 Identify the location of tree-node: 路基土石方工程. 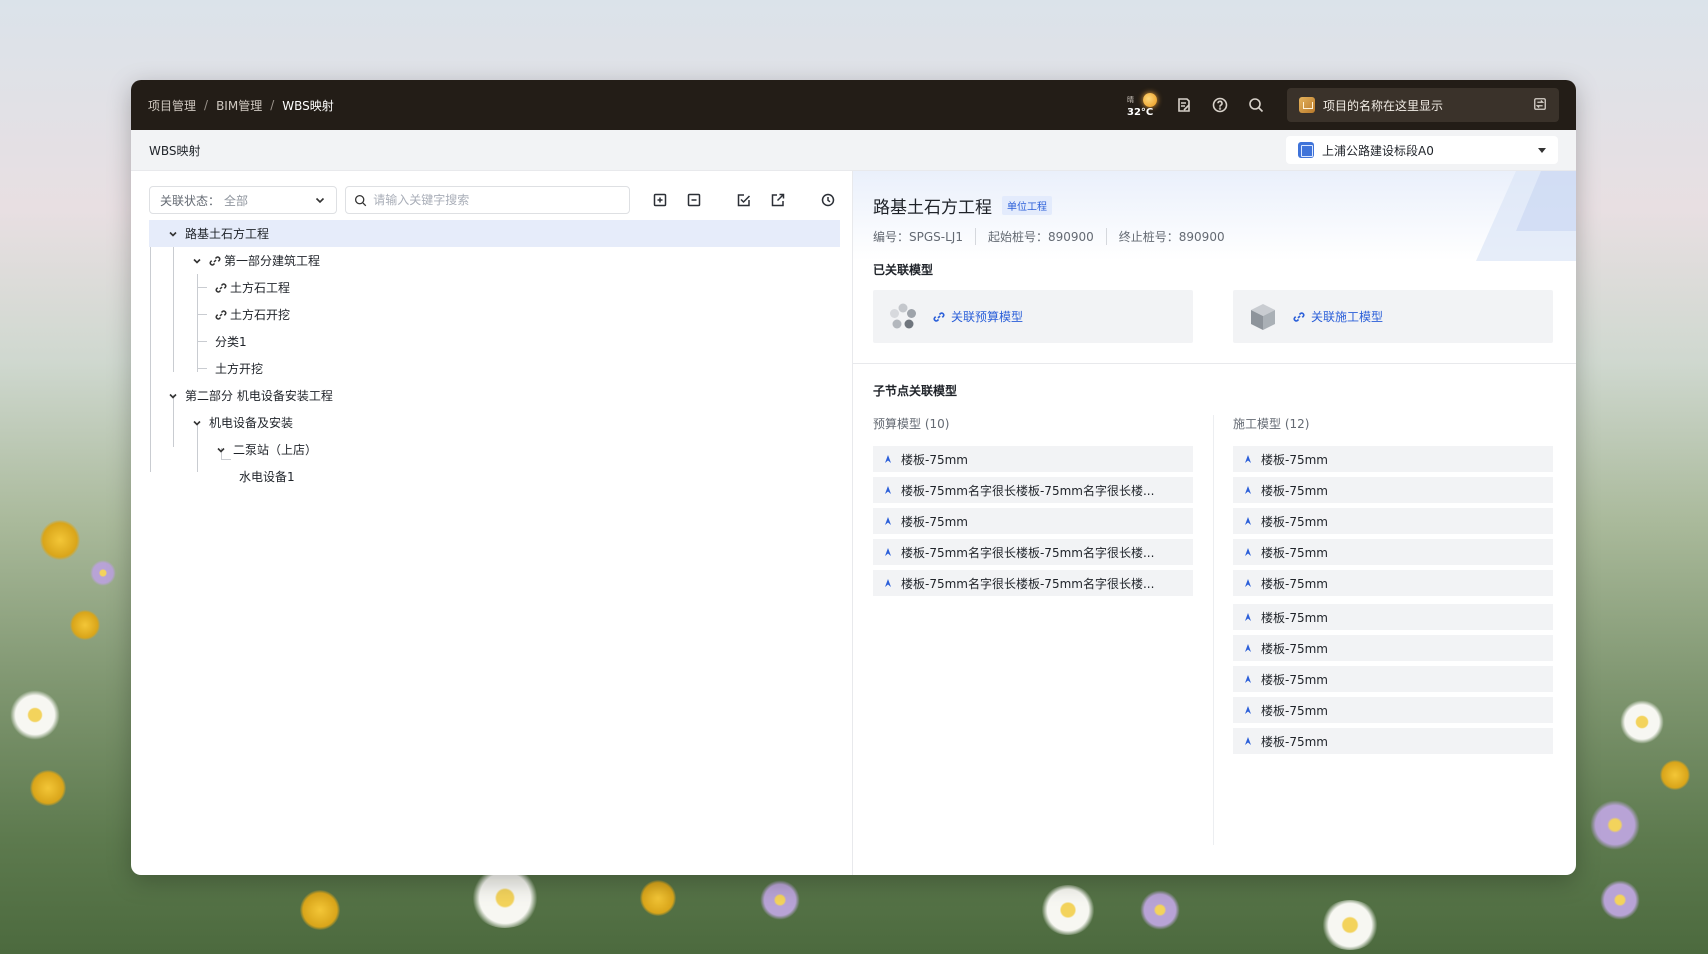
(494, 233).